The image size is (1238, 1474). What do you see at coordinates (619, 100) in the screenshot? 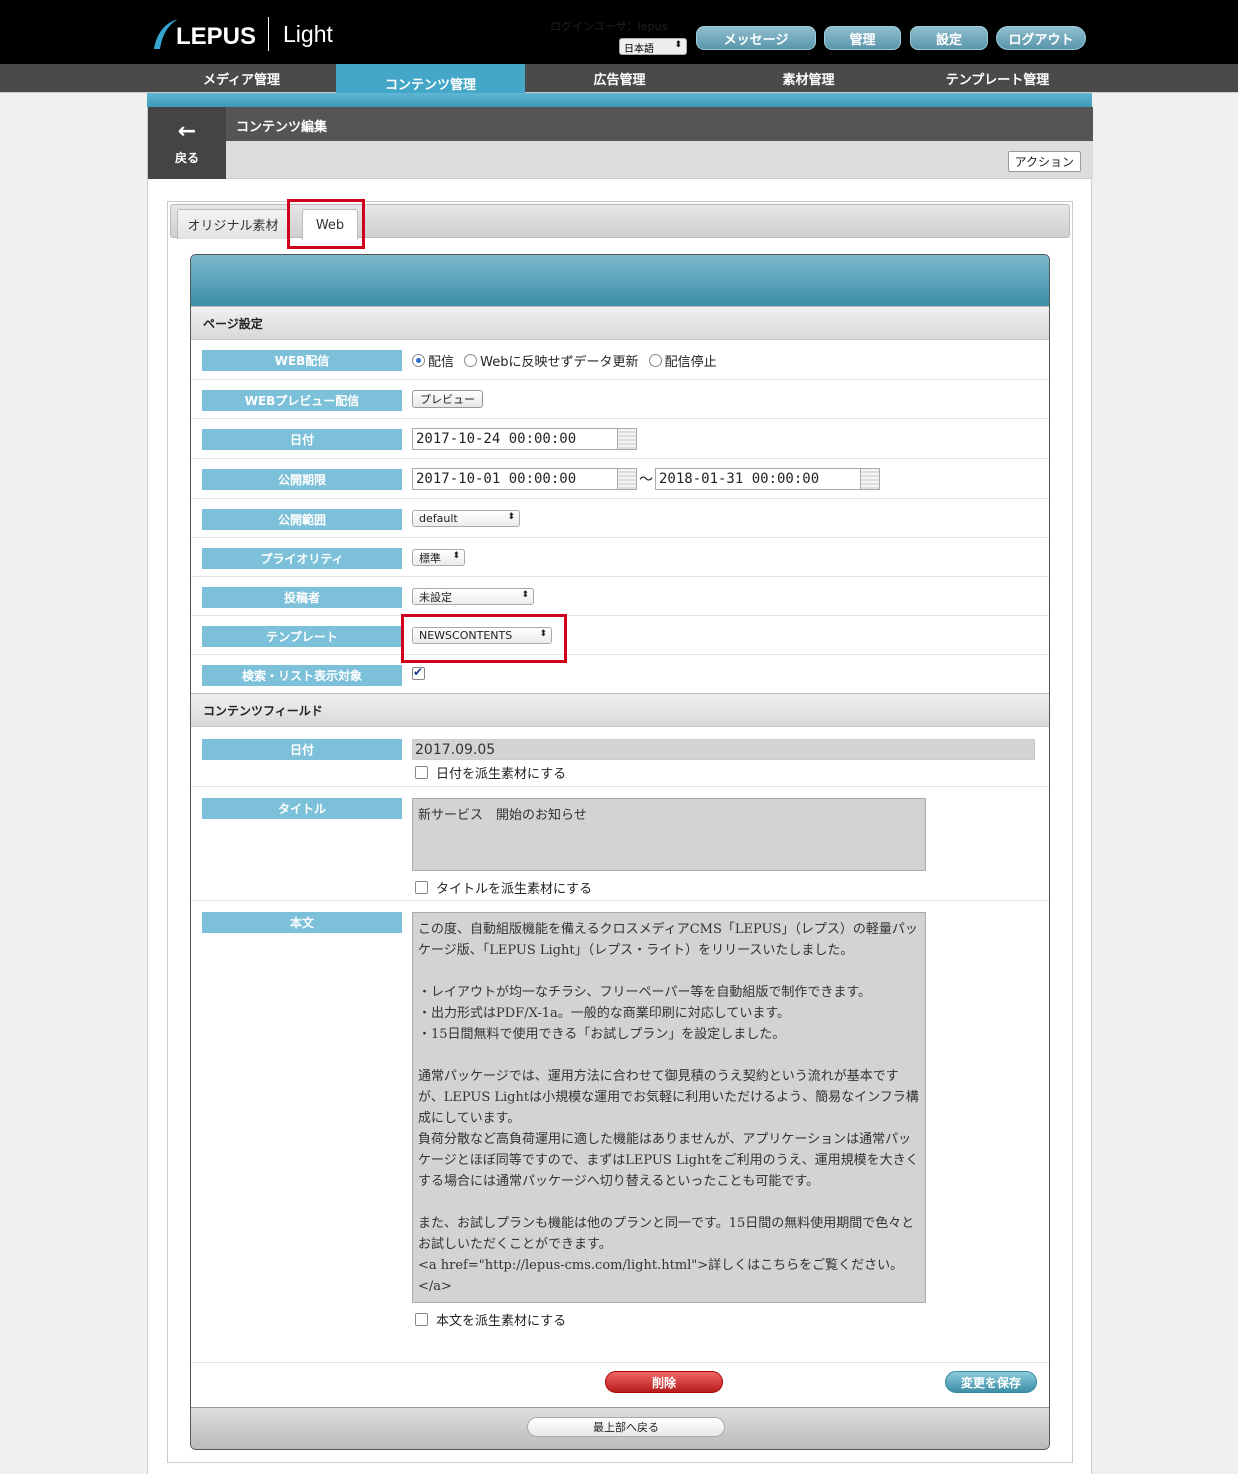
I see `nav-accent-strip` at bounding box center [619, 100].